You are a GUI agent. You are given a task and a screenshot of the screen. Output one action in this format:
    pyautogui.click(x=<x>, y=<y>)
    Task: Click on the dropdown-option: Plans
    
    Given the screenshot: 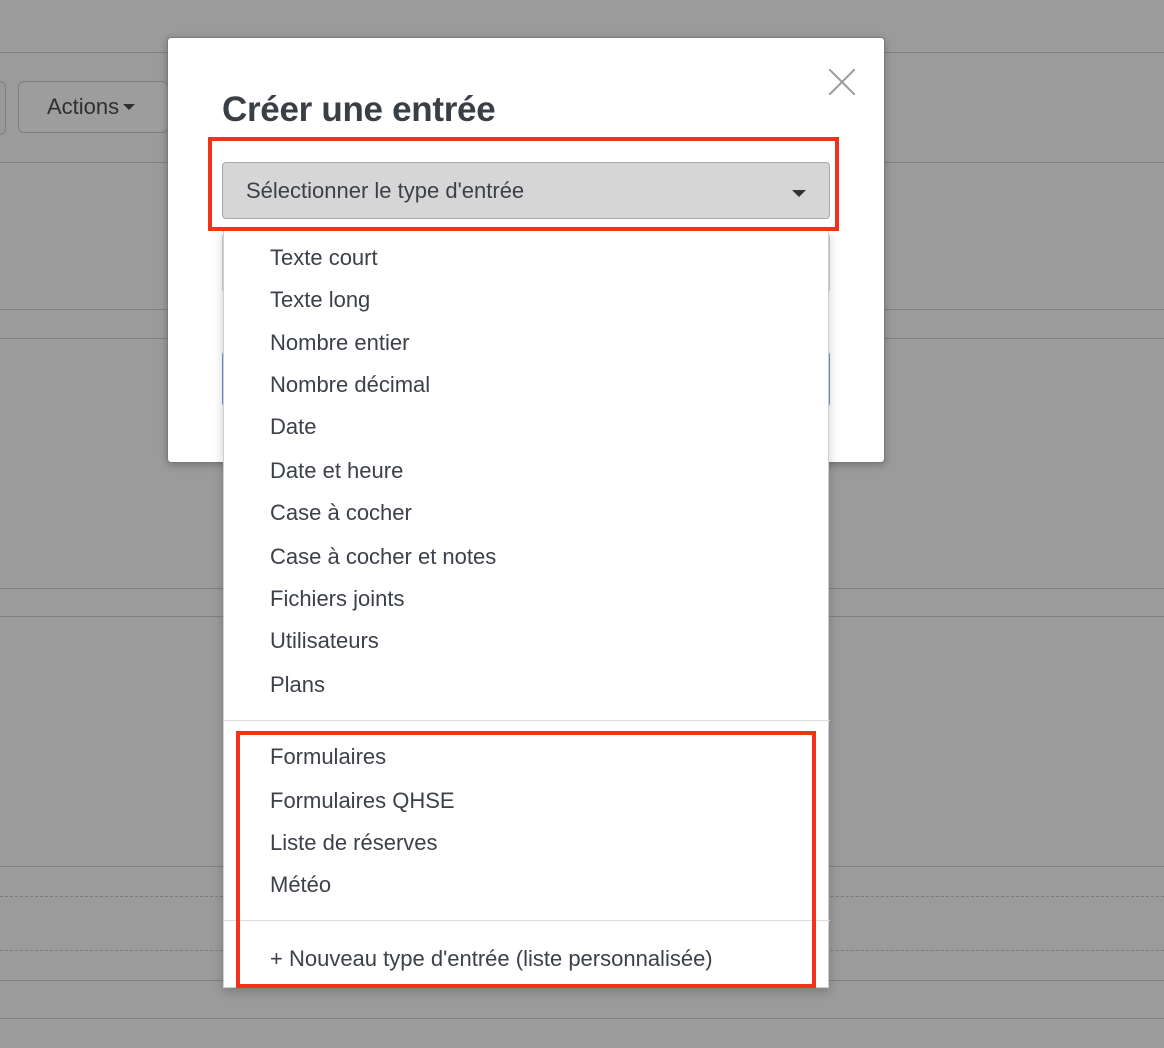 What is the action you would take?
    pyautogui.click(x=297, y=685)
    